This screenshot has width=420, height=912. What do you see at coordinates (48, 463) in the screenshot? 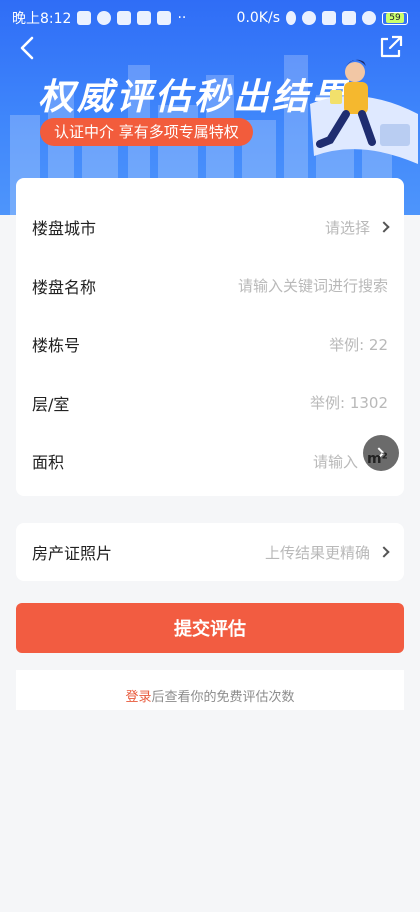
I see `row-label: 面积` at bounding box center [48, 463].